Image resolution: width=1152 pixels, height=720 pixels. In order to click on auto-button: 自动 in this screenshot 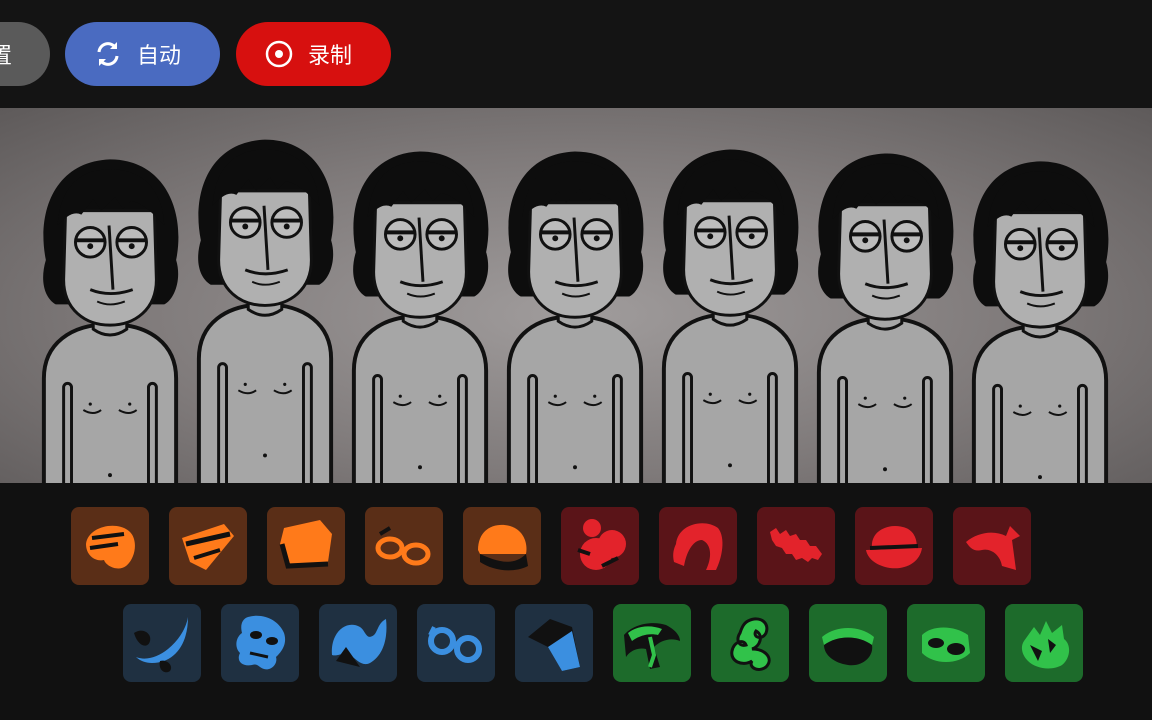, I will do `click(142, 54)`.